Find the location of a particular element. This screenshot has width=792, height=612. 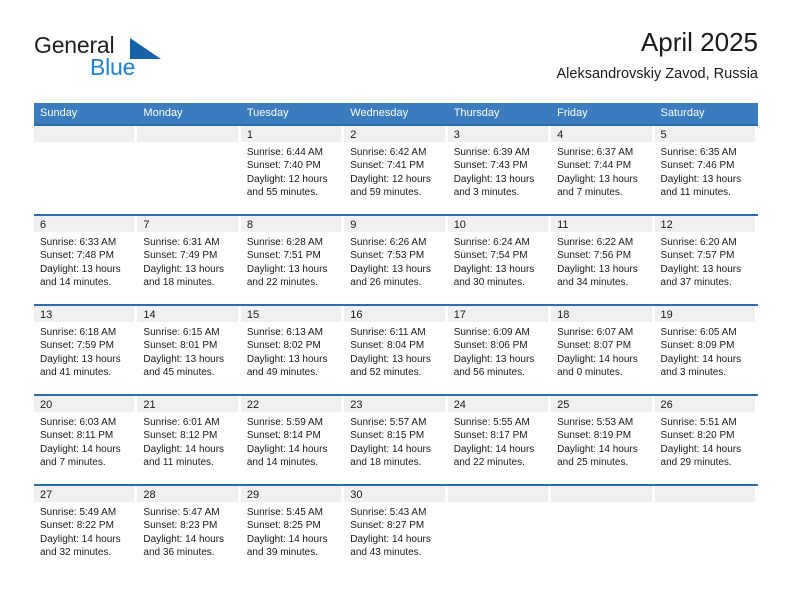

sunset-line: Sunset: 8:04 PM is located at coordinates (387, 346).